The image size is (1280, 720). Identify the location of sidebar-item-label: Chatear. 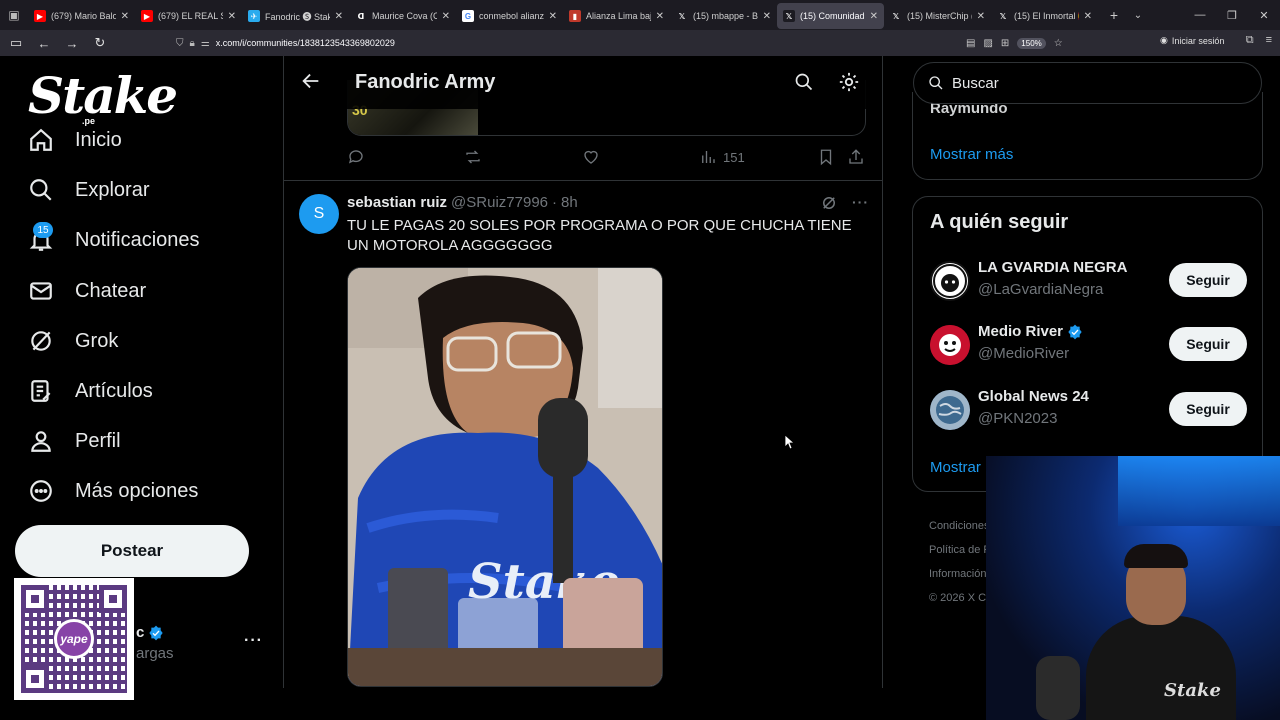
(111, 290).